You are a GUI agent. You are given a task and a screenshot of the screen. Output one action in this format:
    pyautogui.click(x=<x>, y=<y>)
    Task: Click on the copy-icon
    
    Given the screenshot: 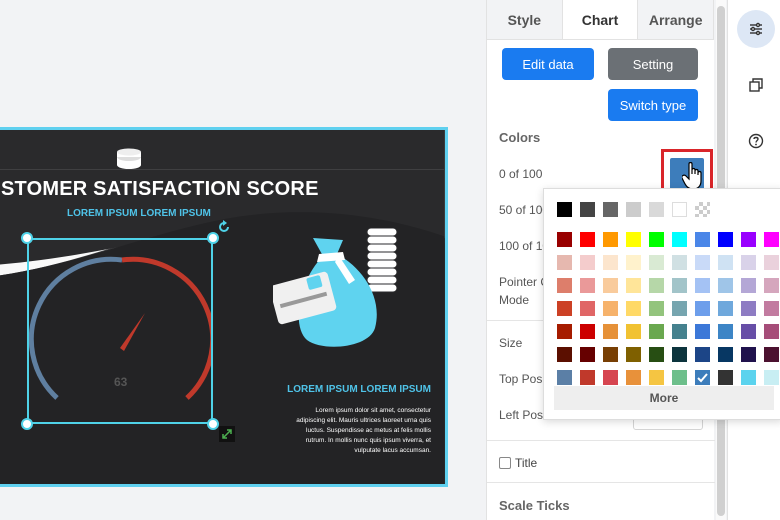 What is the action you would take?
    pyautogui.click(x=756, y=85)
    